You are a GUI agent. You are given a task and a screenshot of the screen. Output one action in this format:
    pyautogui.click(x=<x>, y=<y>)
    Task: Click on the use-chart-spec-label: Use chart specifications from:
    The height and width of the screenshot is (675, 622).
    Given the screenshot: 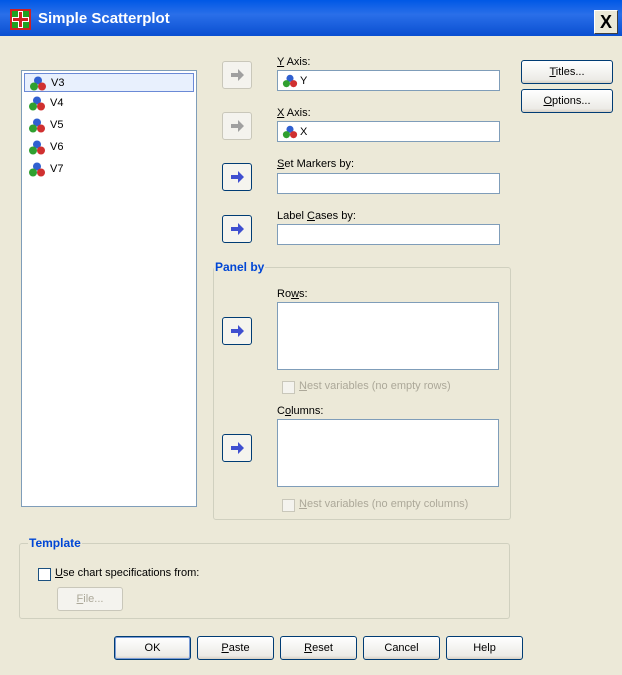 What is the action you would take?
    pyautogui.click(x=127, y=573)
    